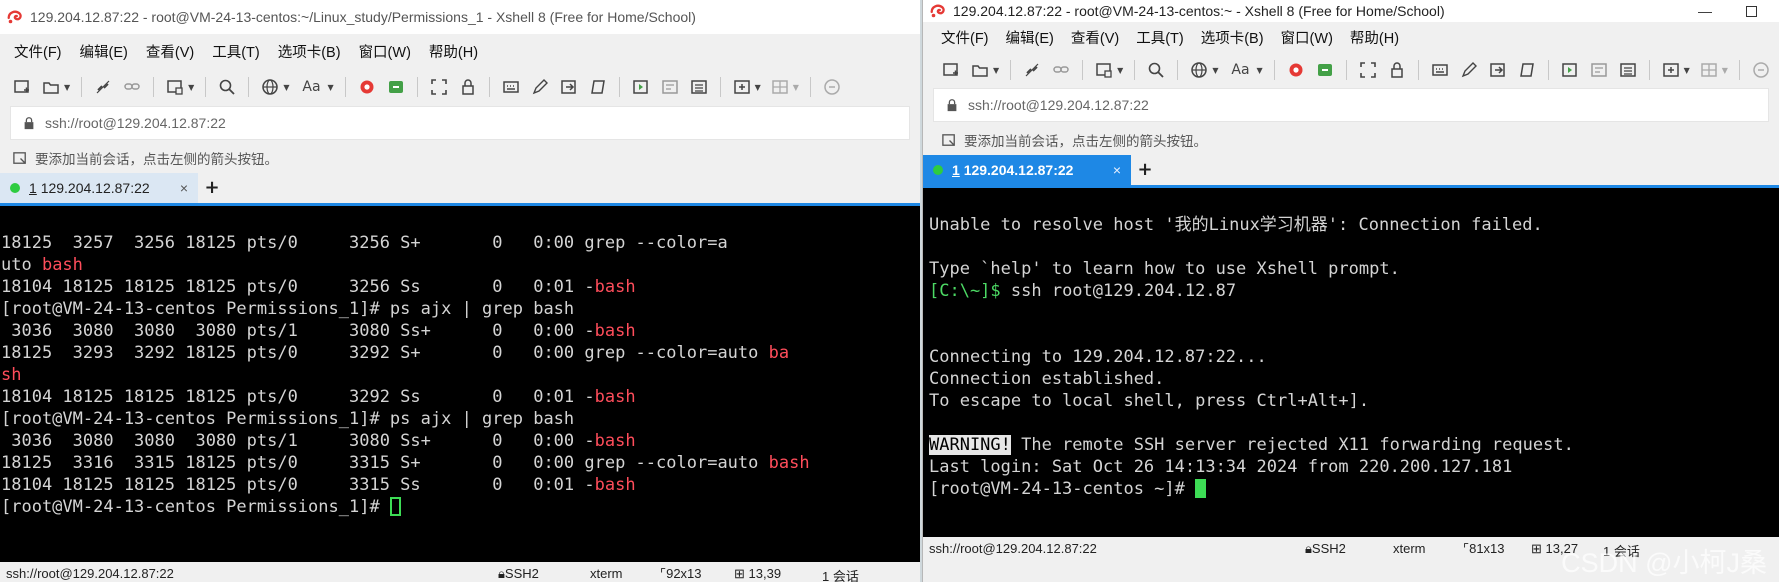  Describe the element at coordinates (501, 573) in the screenshot. I see `lock-icon: 🔒︎` at that location.